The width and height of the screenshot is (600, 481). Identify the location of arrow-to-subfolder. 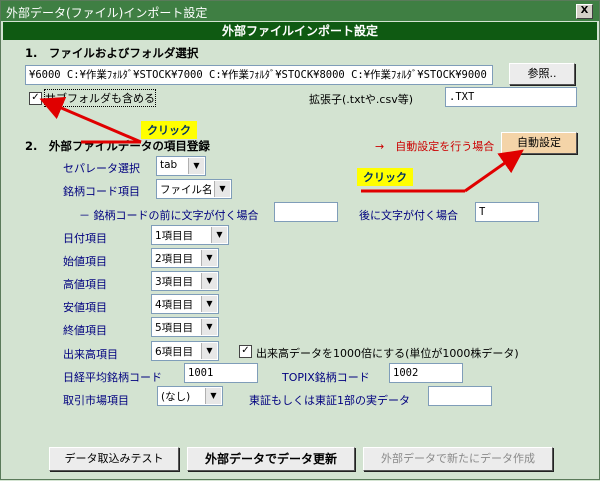
(90, 120).